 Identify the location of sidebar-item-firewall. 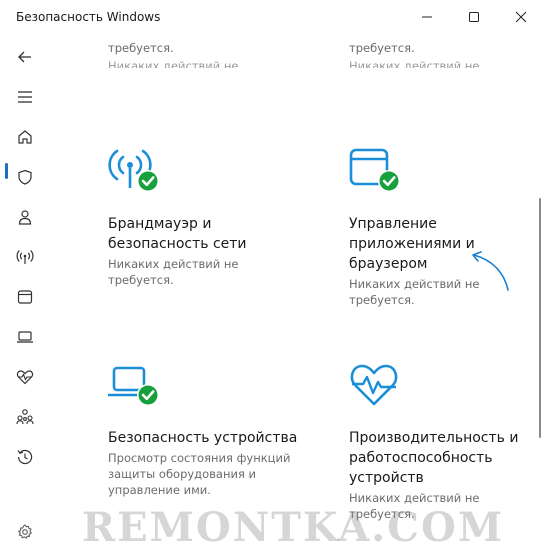
(25, 257).